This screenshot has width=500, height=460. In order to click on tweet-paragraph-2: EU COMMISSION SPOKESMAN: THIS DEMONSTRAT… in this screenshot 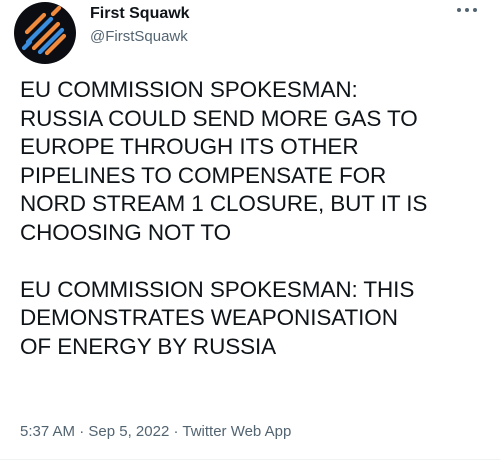, I will do `click(217, 317)`.